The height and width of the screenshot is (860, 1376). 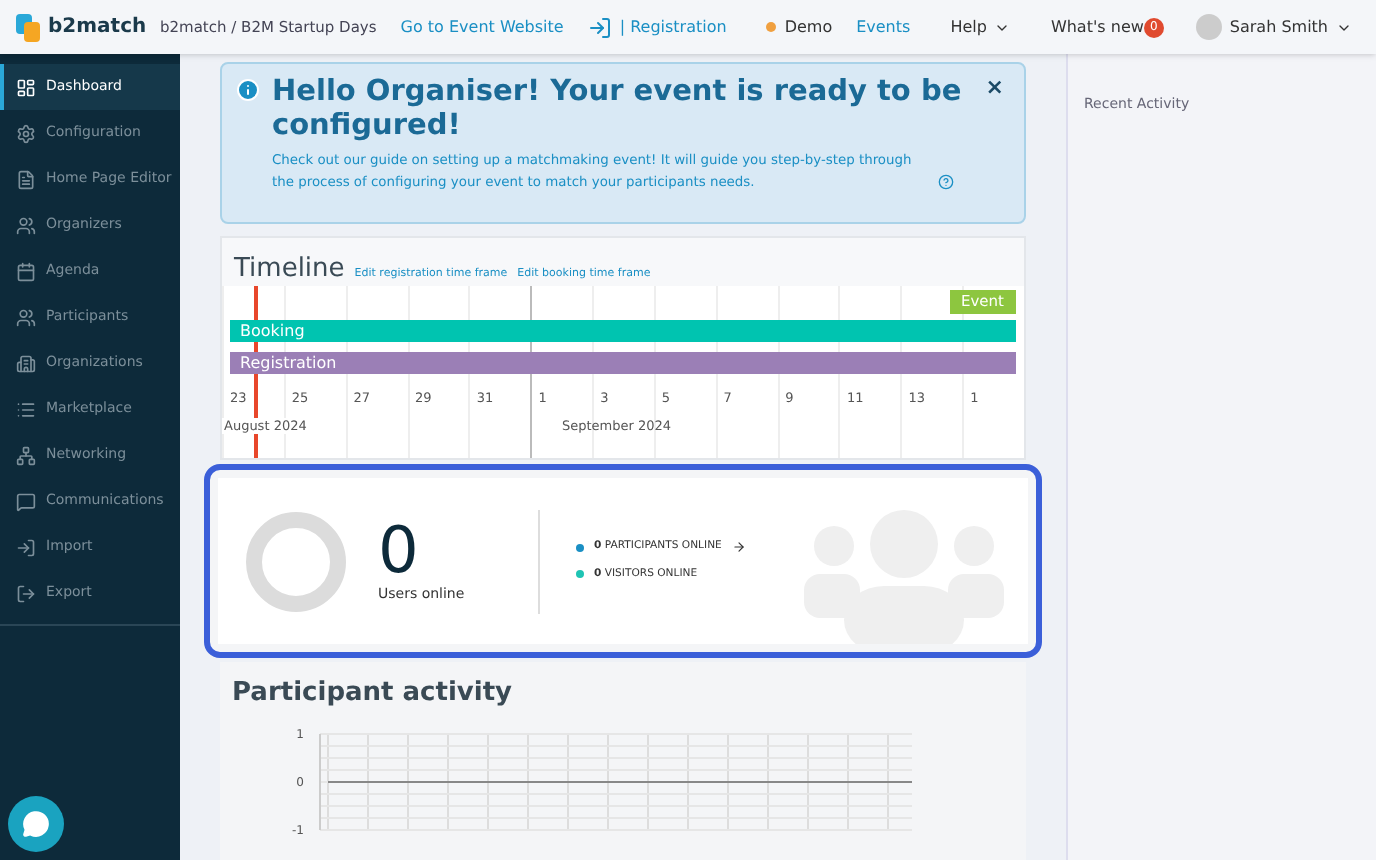 What do you see at coordinates (296, 561) in the screenshot?
I see `donut-ring` at bounding box center [296, 561].